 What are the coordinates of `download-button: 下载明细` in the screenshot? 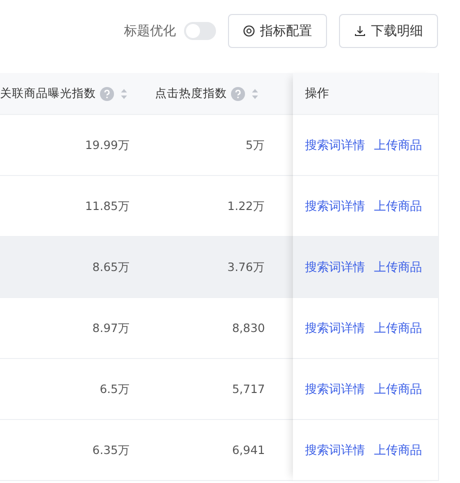 It's located at (388, 31).